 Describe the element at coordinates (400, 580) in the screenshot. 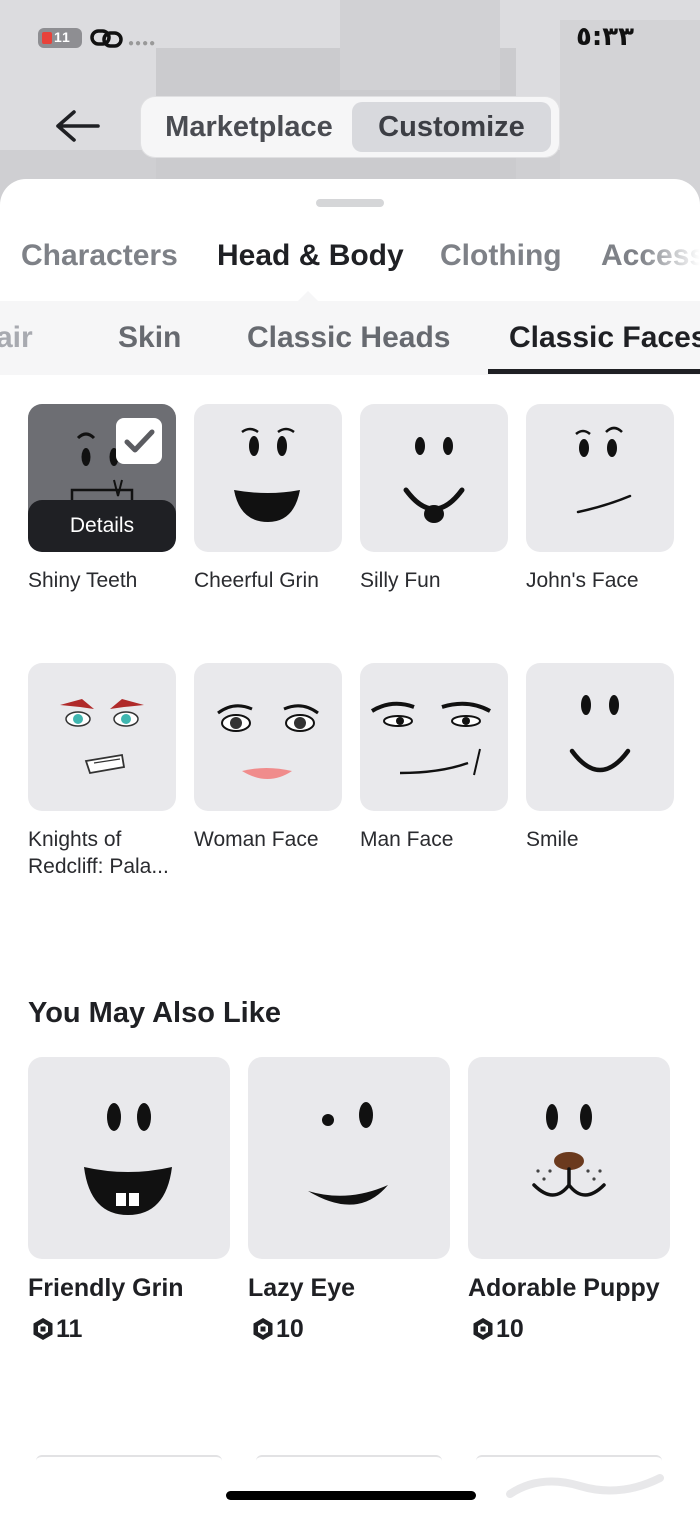

I see `face-label: Silly Fun` at that location.